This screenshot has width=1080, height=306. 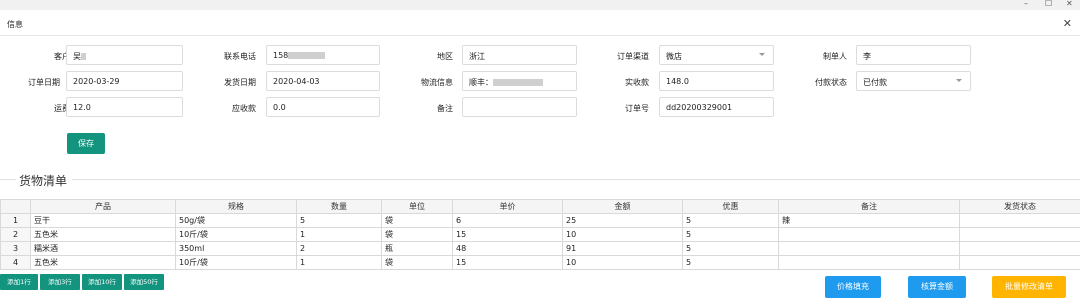 I want to click on dialog-header: 信息 ✕, so click(x=540, y=23).